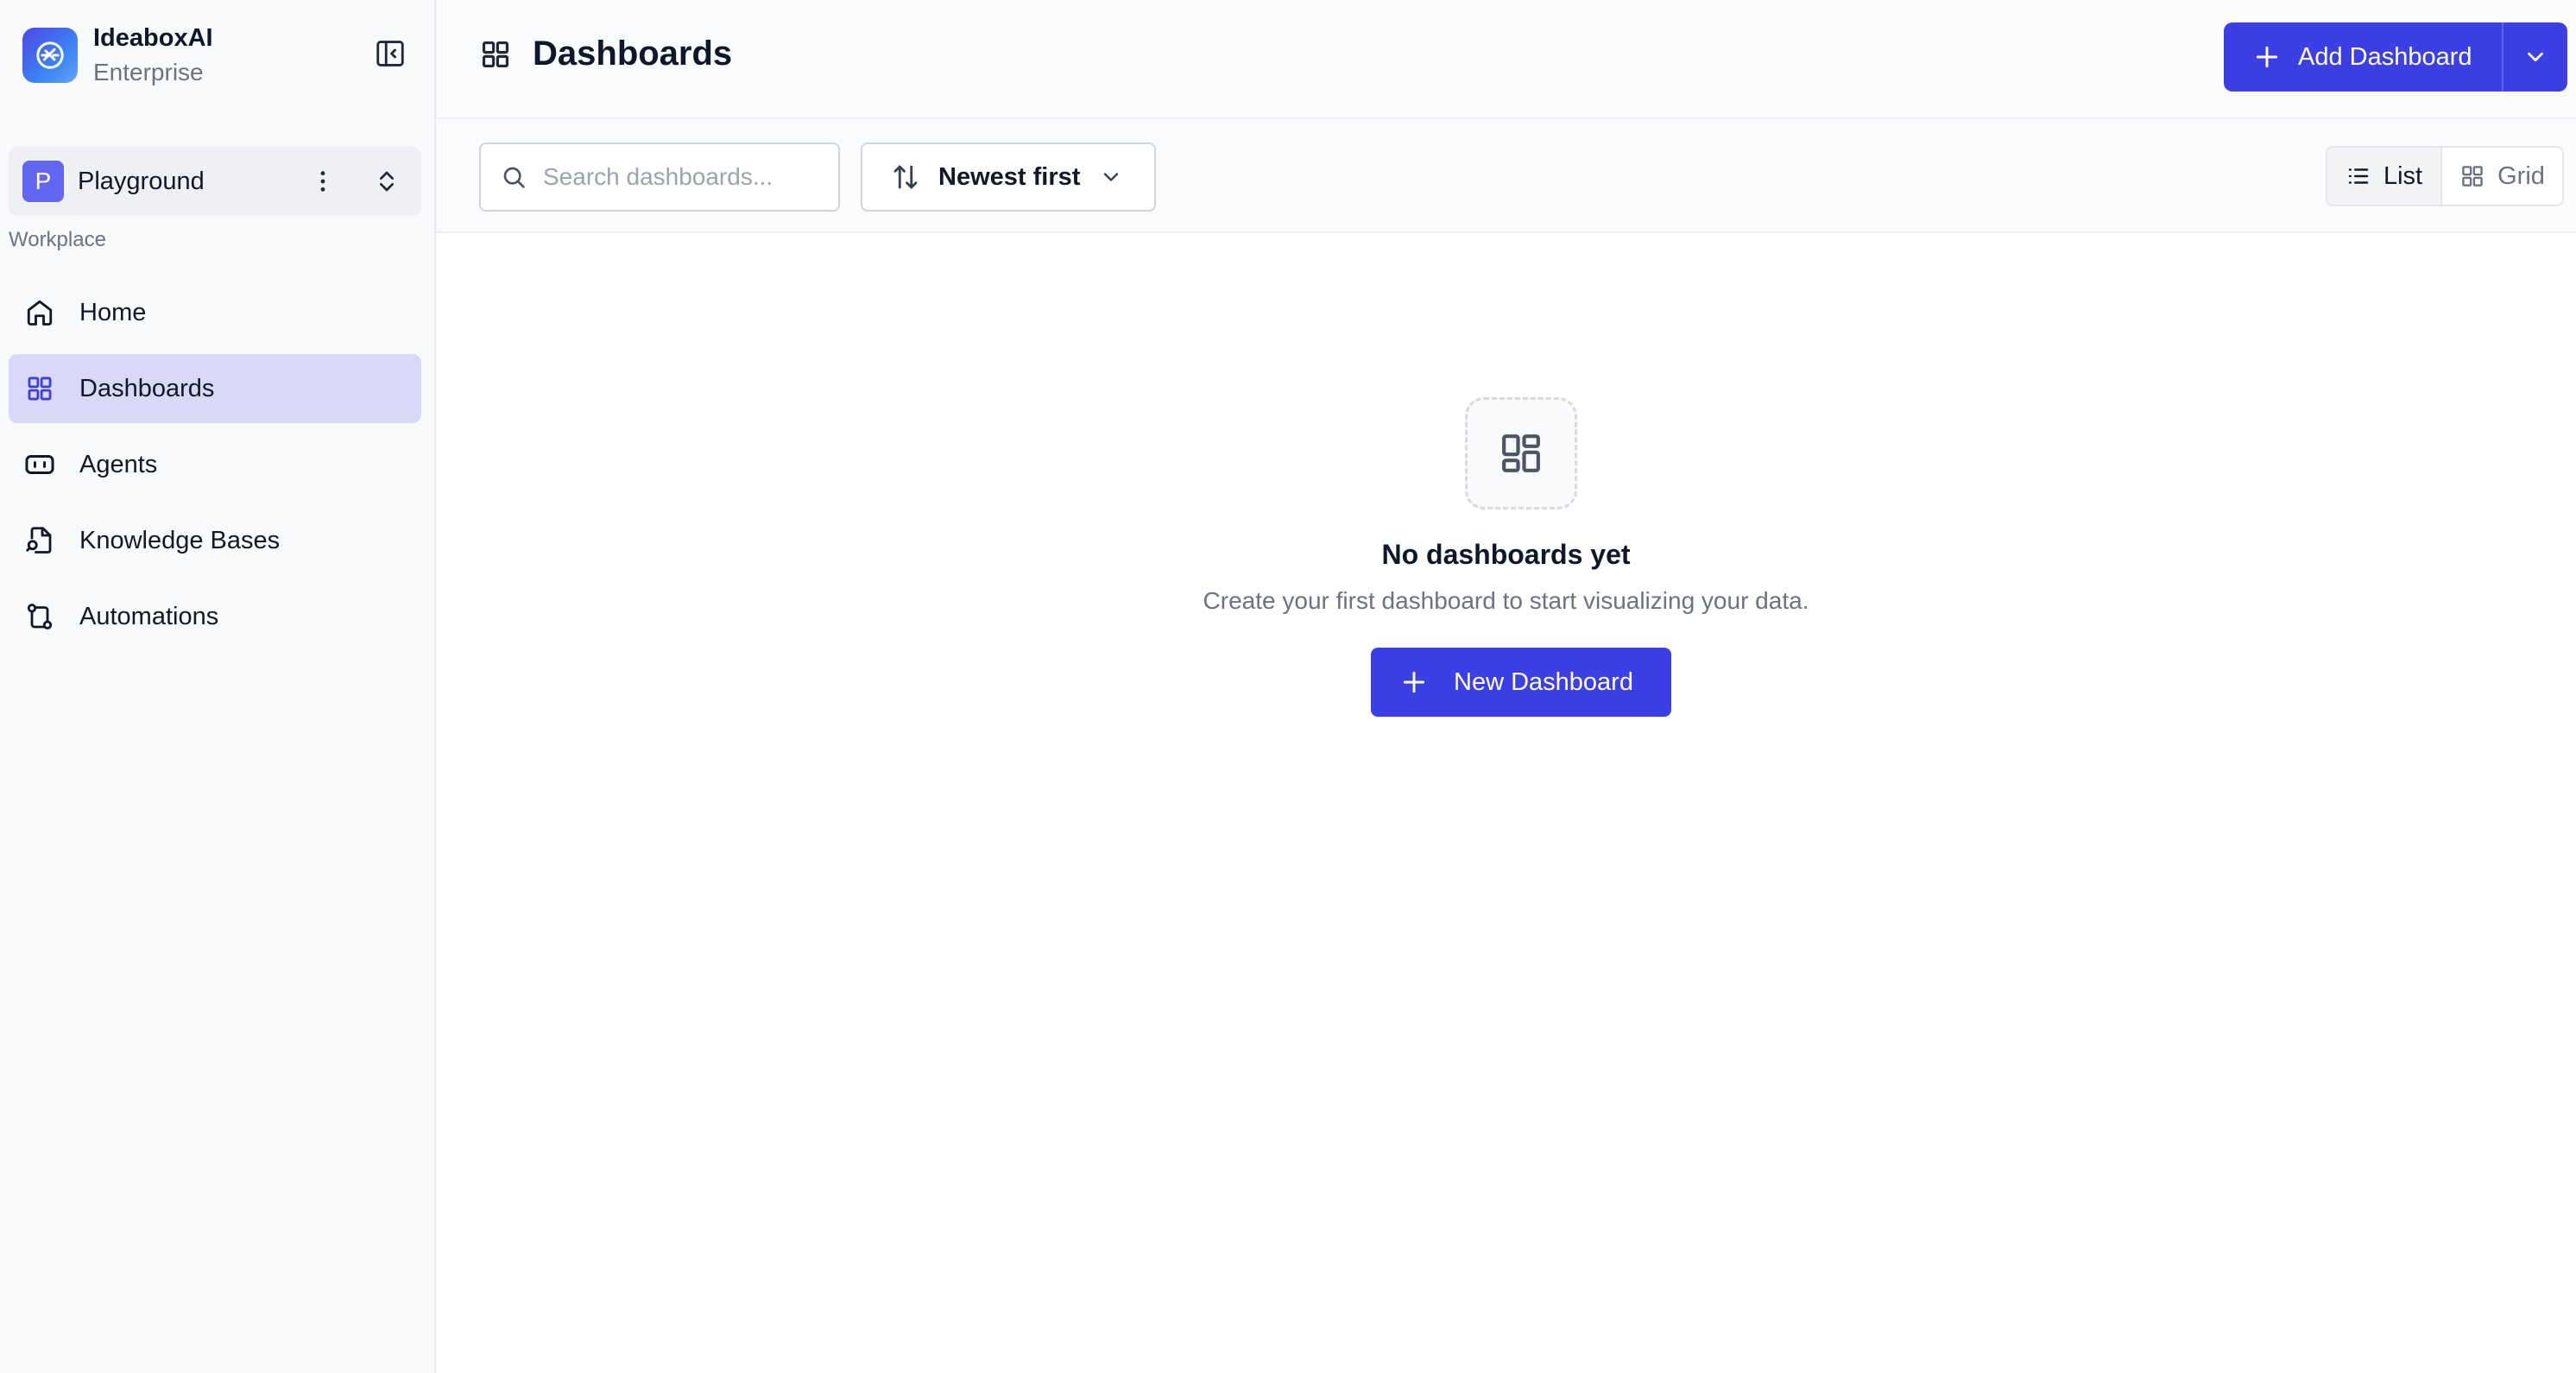 This screenshot has height=1373, width=2576. What do you see at coordinates (2521, 175) in the screenshot?
I see `view-grid-label: Grid` at bounding box center [2521, 175].